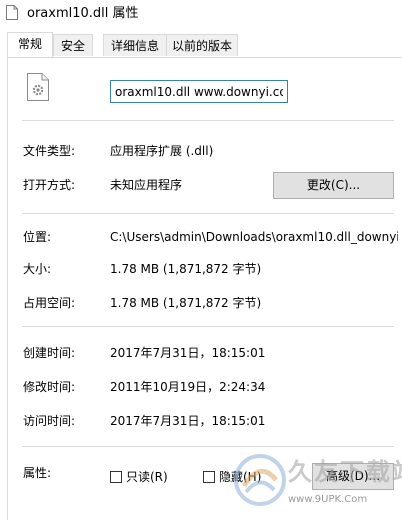 The width and height of the screenshot is (402, 520). Describe the element at coordinates (199, 91) in the screenshot. I see `file-name-input` at that location.